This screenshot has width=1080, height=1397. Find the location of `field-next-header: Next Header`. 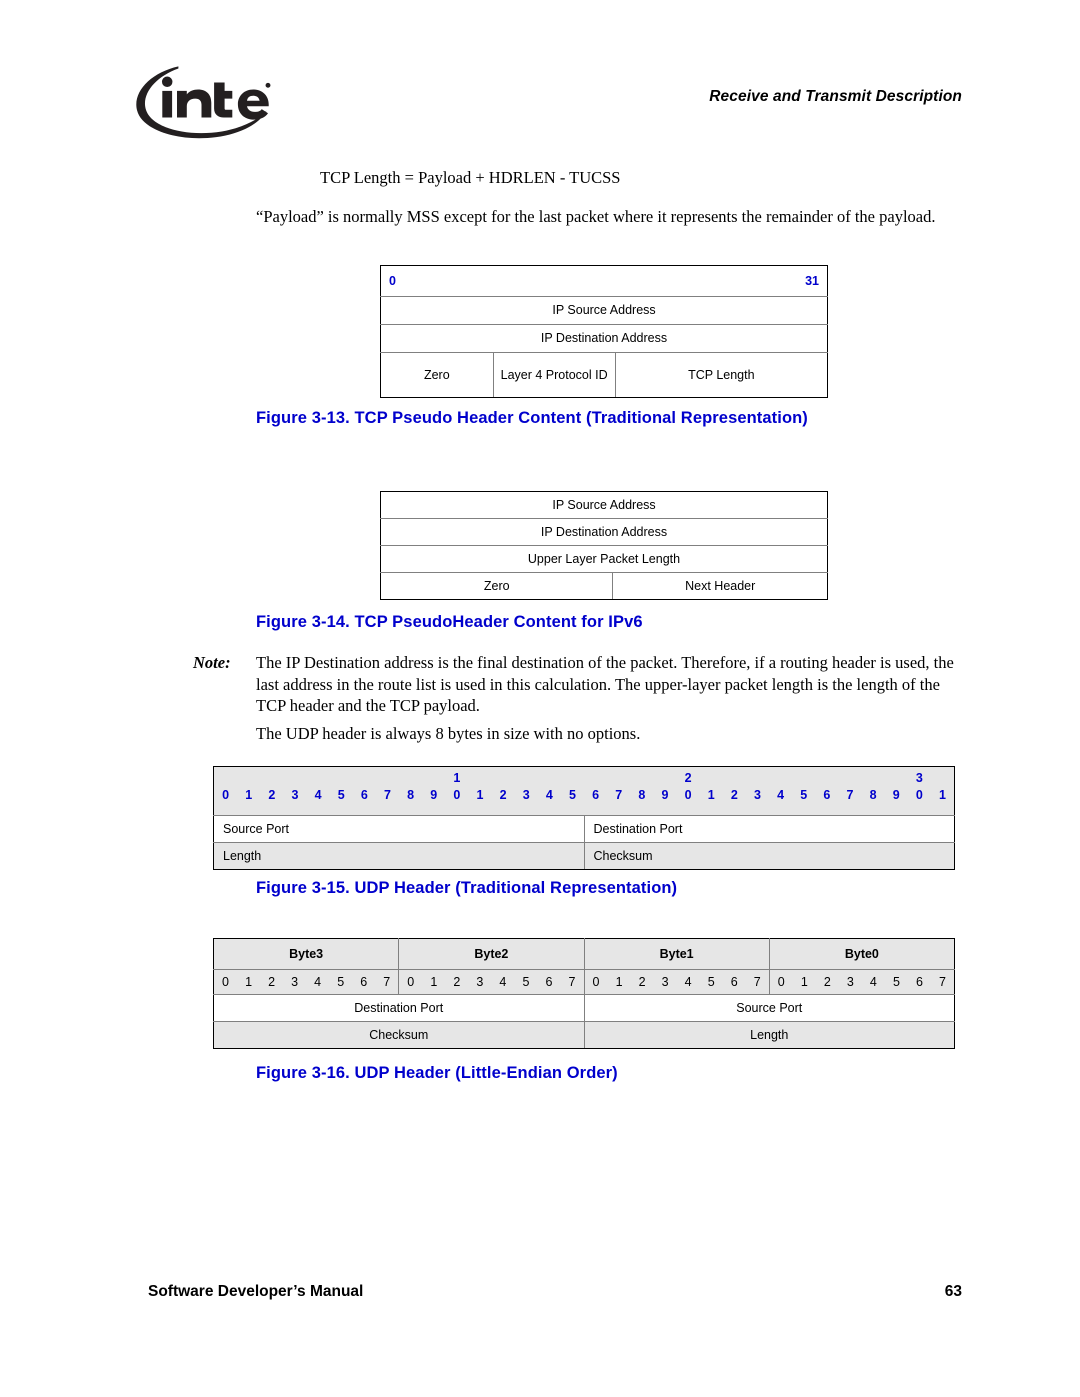

field-next-header: Next Header is located at coordinates (720, 586).